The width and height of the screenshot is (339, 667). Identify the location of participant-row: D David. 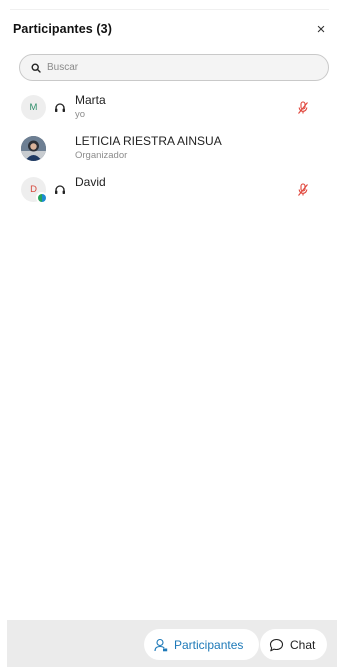
(169, 191).